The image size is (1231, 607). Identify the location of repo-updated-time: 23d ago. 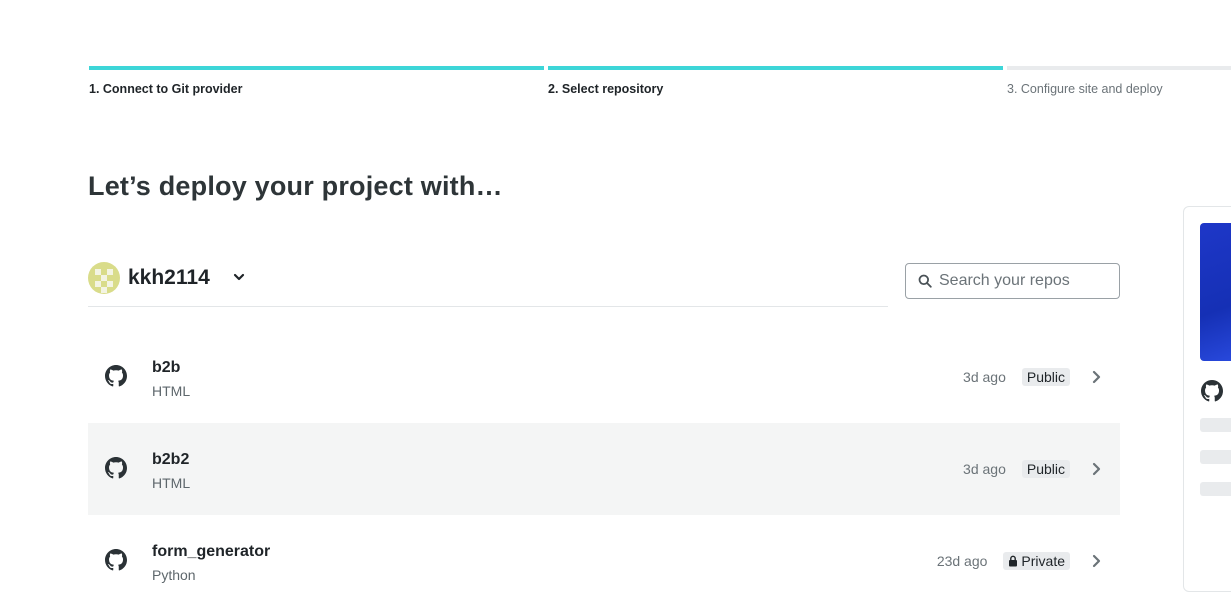
(962, 561).